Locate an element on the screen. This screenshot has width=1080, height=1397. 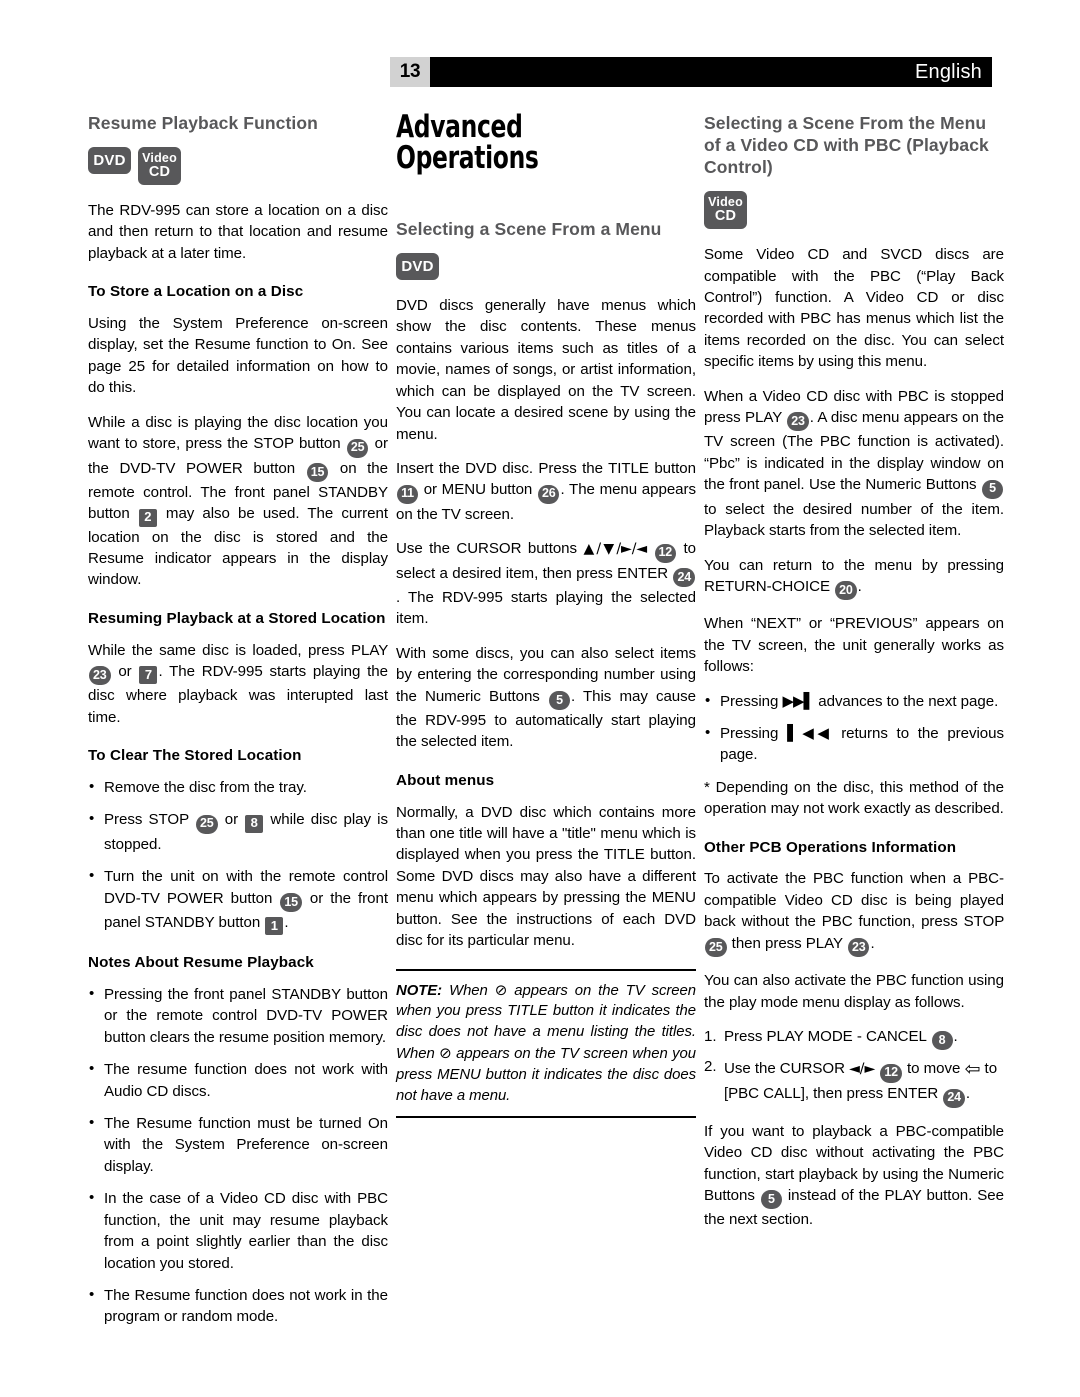
disc-type-badges-right: Video CD is located at coordinates (854, 210).